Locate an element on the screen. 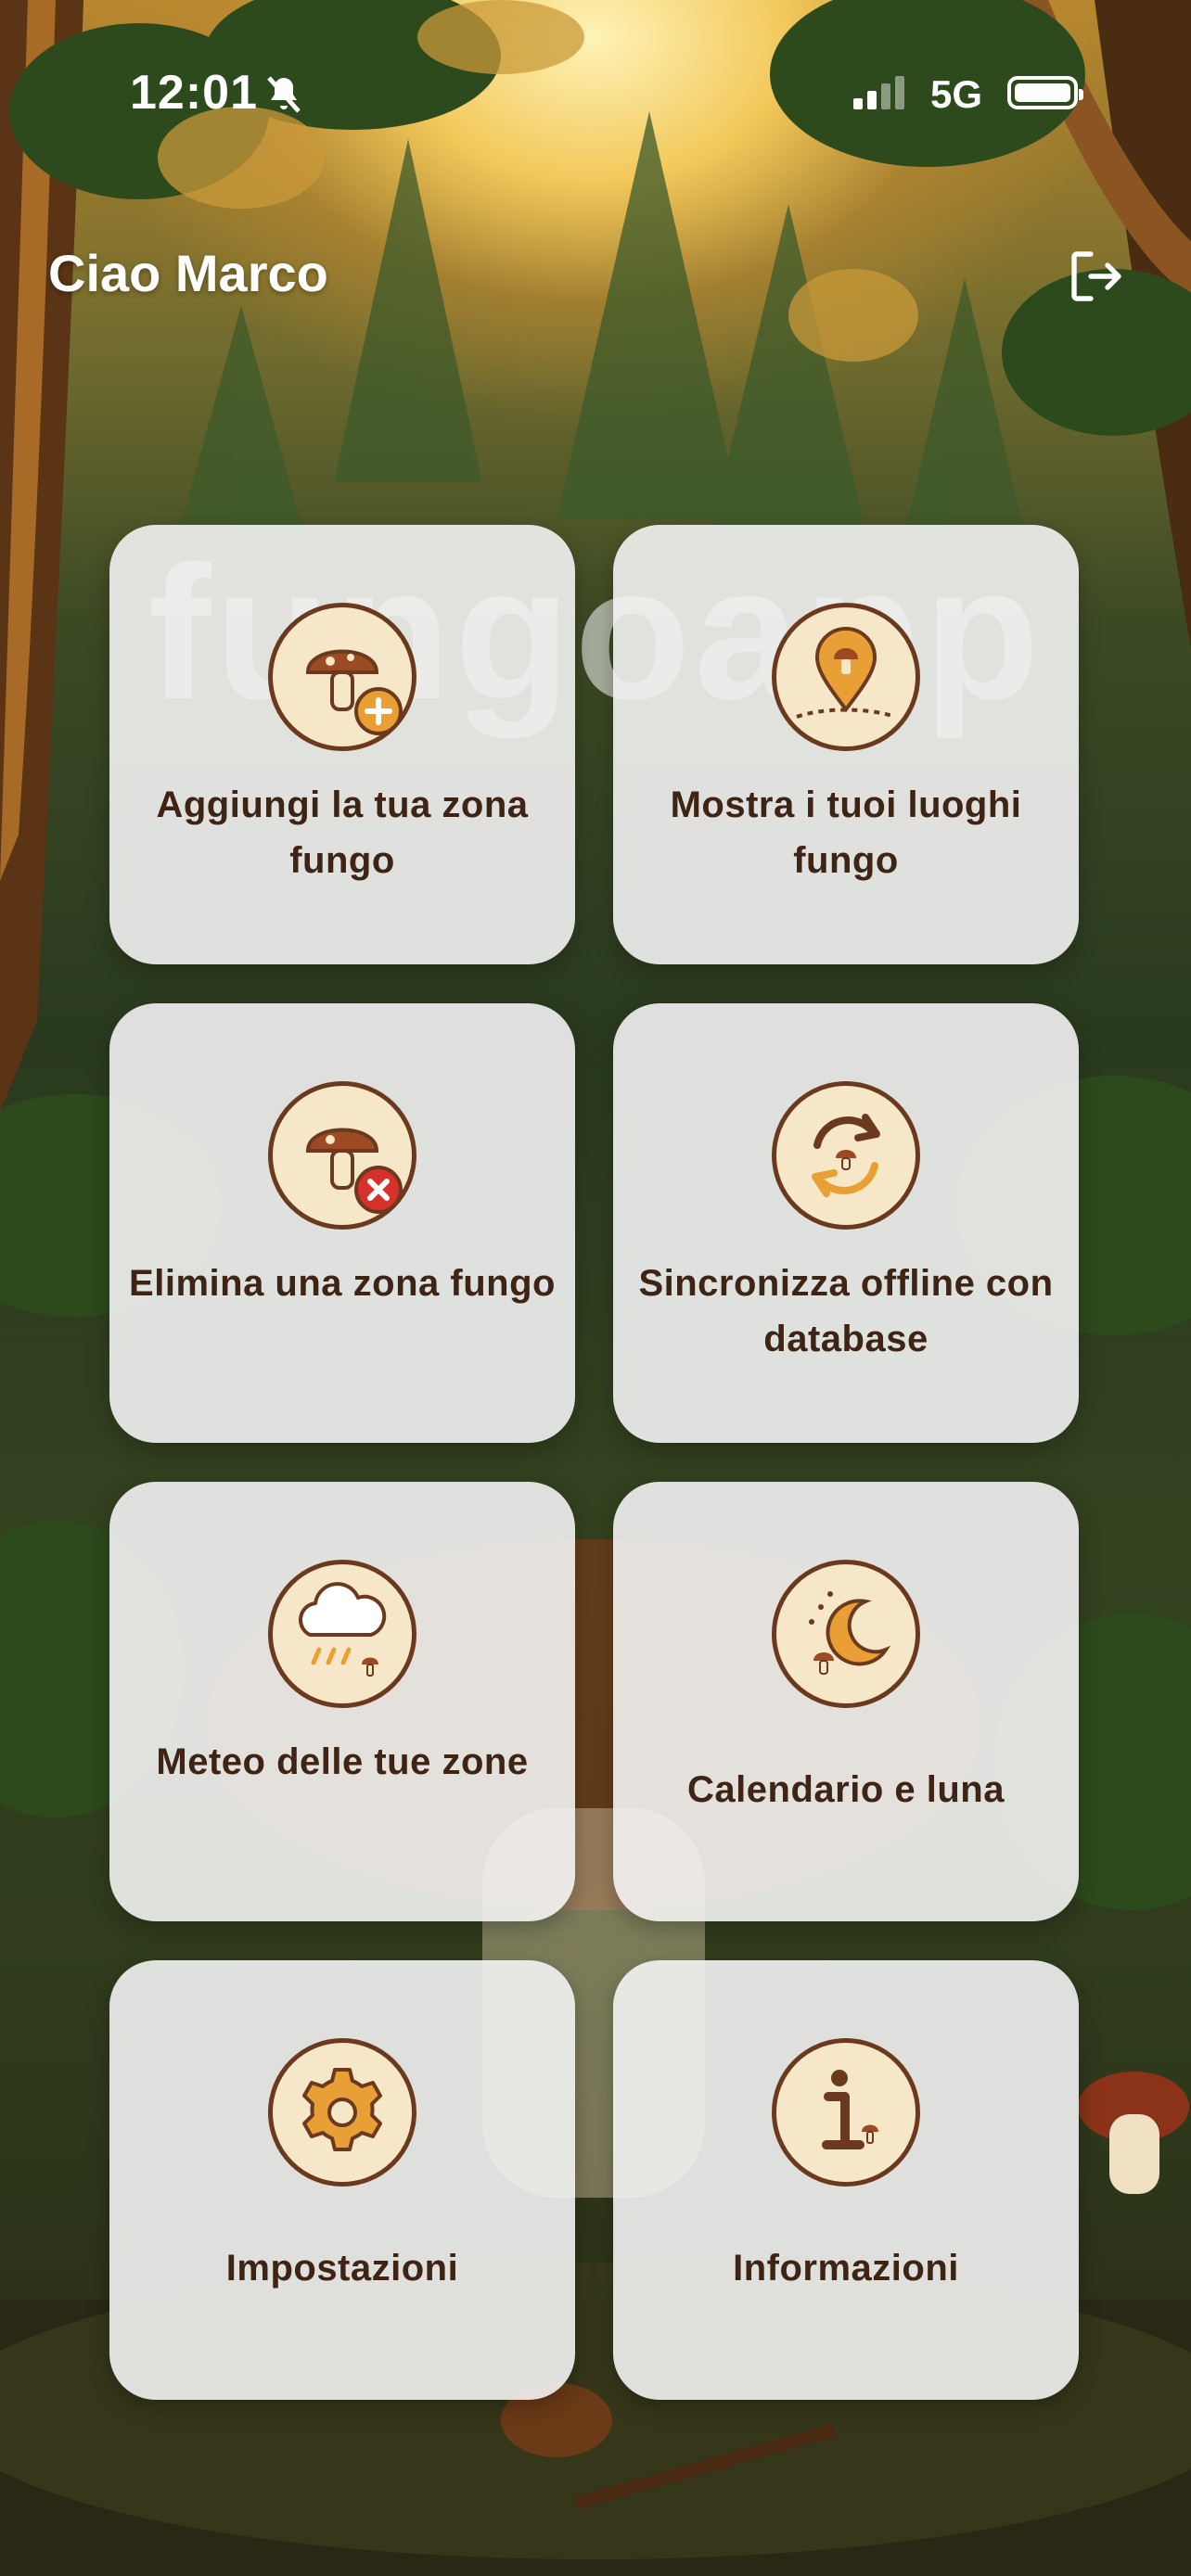  settings-tile: Impostazioni is located at coordinates (342, 2180).